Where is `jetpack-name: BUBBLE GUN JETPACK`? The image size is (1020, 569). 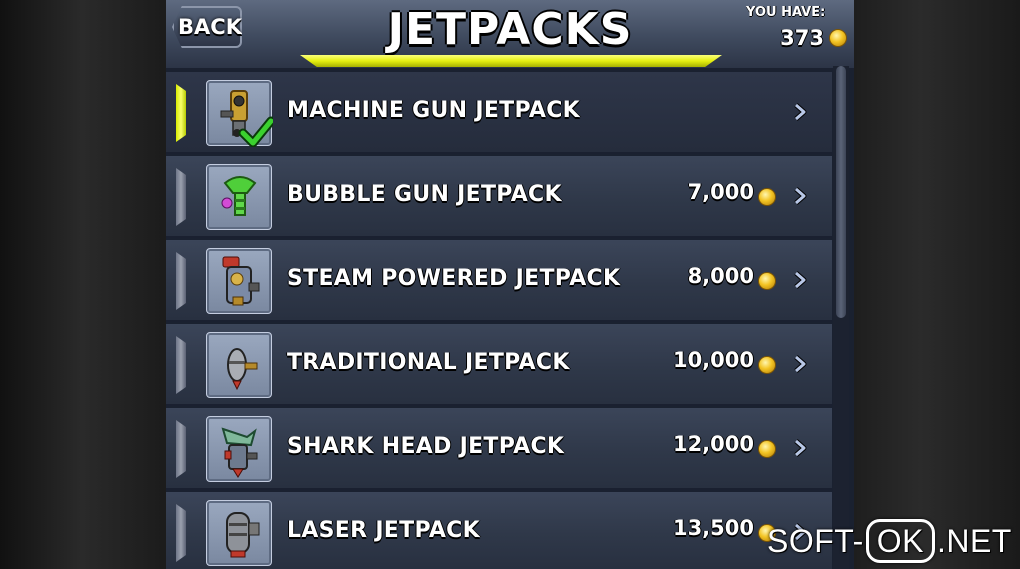
jetpack-name: BUBBLE GUN JETPACK is located at coordinates (424, 194).